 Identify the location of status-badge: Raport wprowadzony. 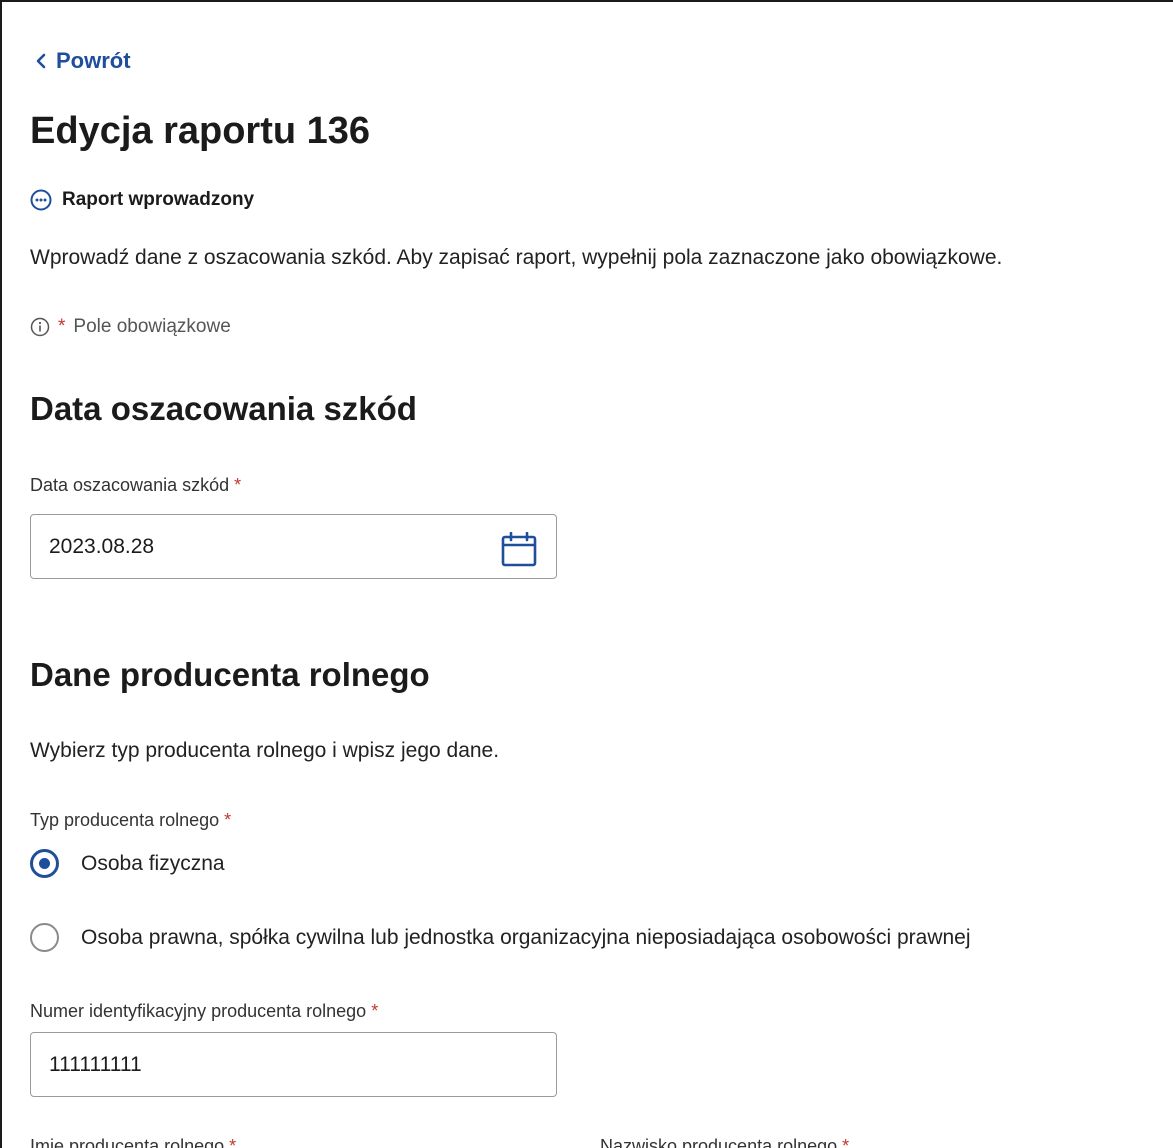
(142, 200).